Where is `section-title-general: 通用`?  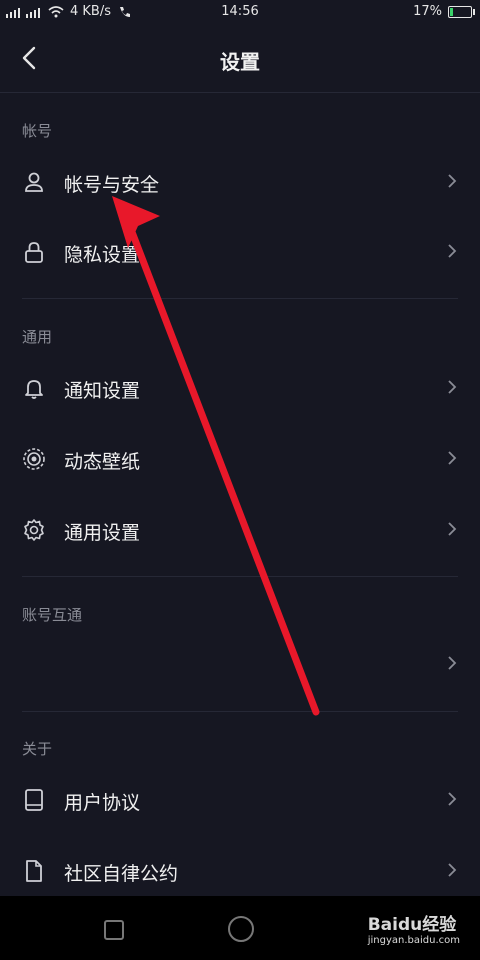
section-title-general: 通用 is located at coordinates (37, 337).